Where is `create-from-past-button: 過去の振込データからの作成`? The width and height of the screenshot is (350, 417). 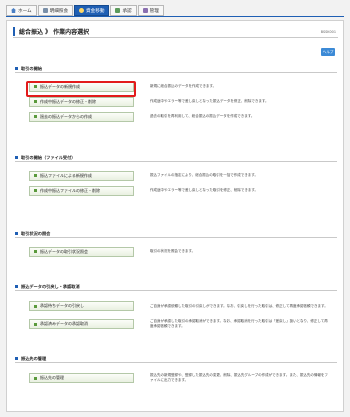
create-from-past-button: 過去の振込データからの作成 is located at coordinates (81, 116).